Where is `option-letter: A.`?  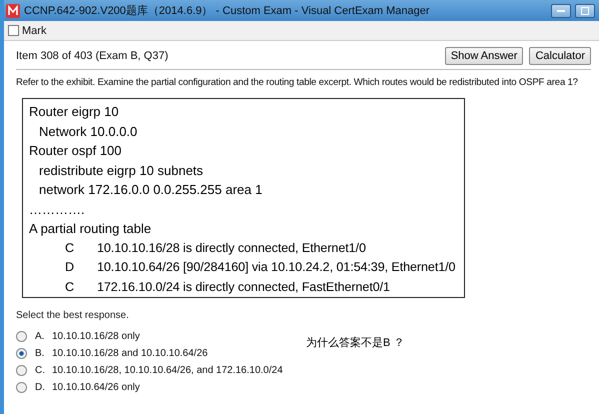
option-letter: A. is located at coordinates (40, 336).